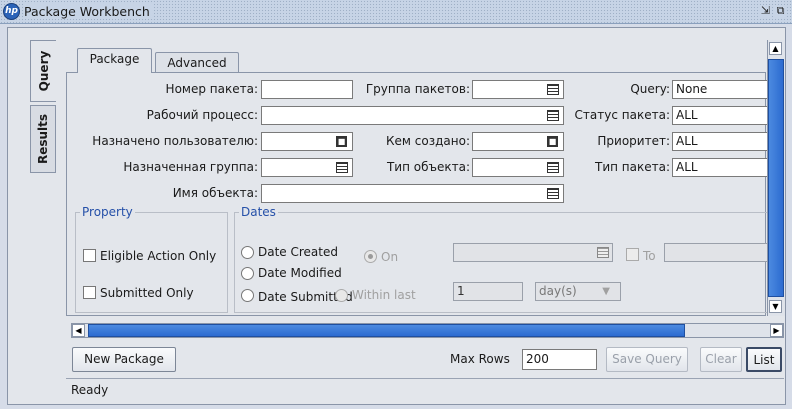 This screenshot has height=409, width=792. Describe the element at coordinates (202, 115) in the screenshot. I see `workflow-label: Рабочий процесс:` at that location.